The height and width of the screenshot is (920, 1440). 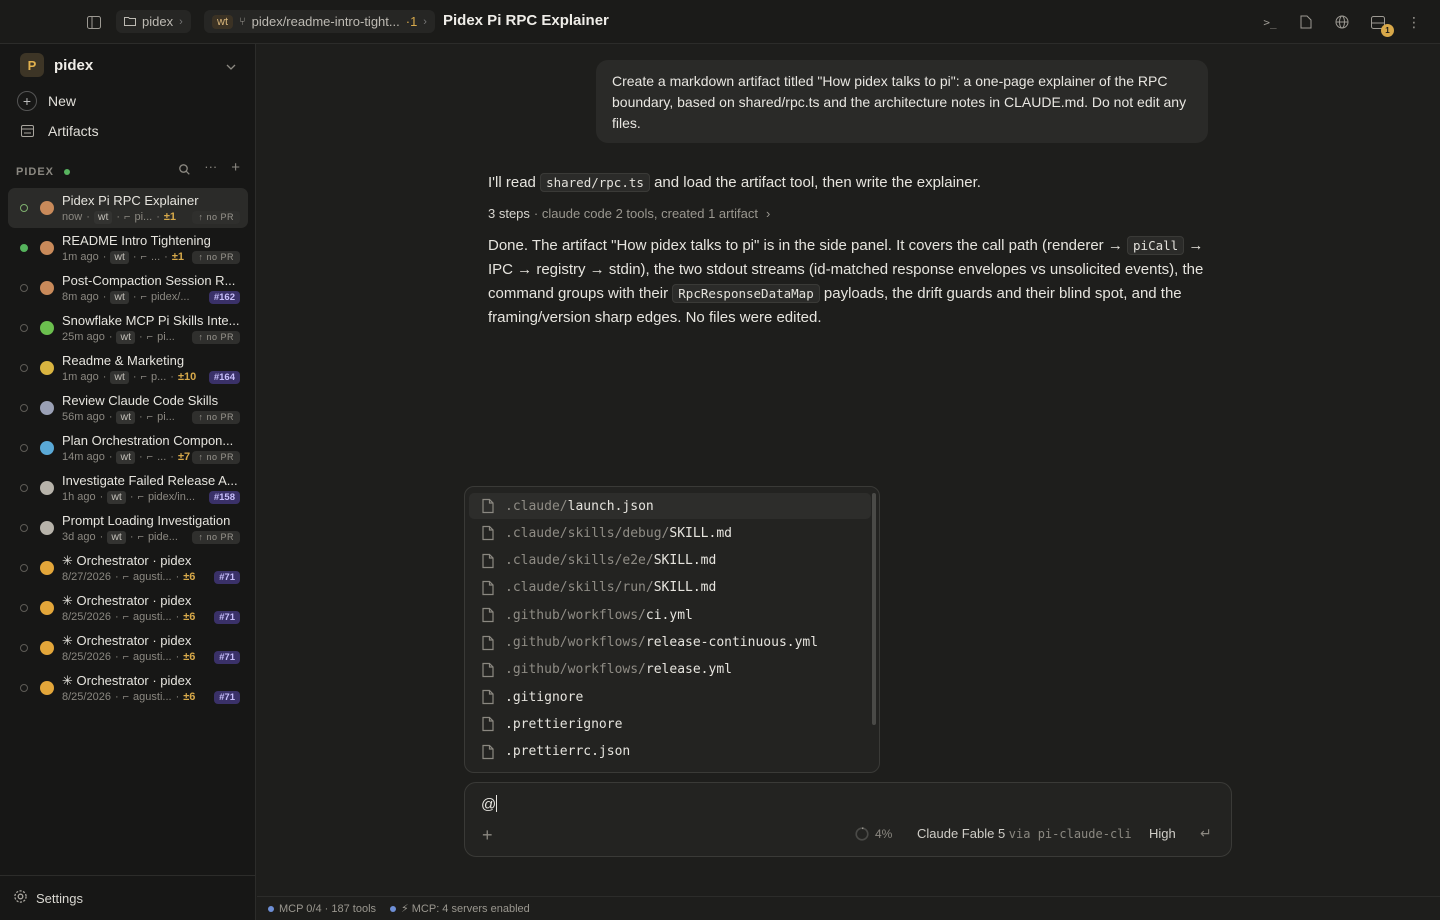 What do you see at coordinates (177, 257) in the screenshot?
I see `diff-count: ±1` at bounding box center [177, 257].